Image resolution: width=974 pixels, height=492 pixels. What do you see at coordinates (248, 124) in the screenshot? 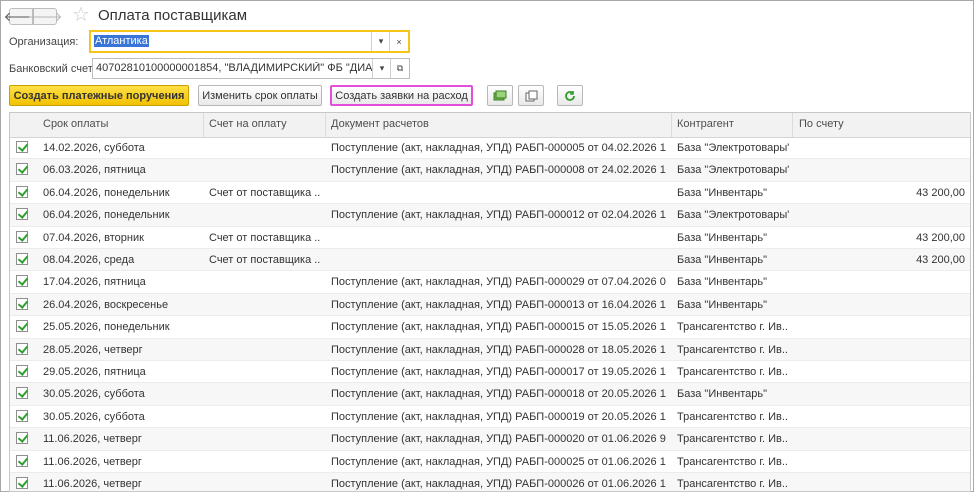
I see `column-header-invoice: Счет на оплату` at bounding box center [248, 124].